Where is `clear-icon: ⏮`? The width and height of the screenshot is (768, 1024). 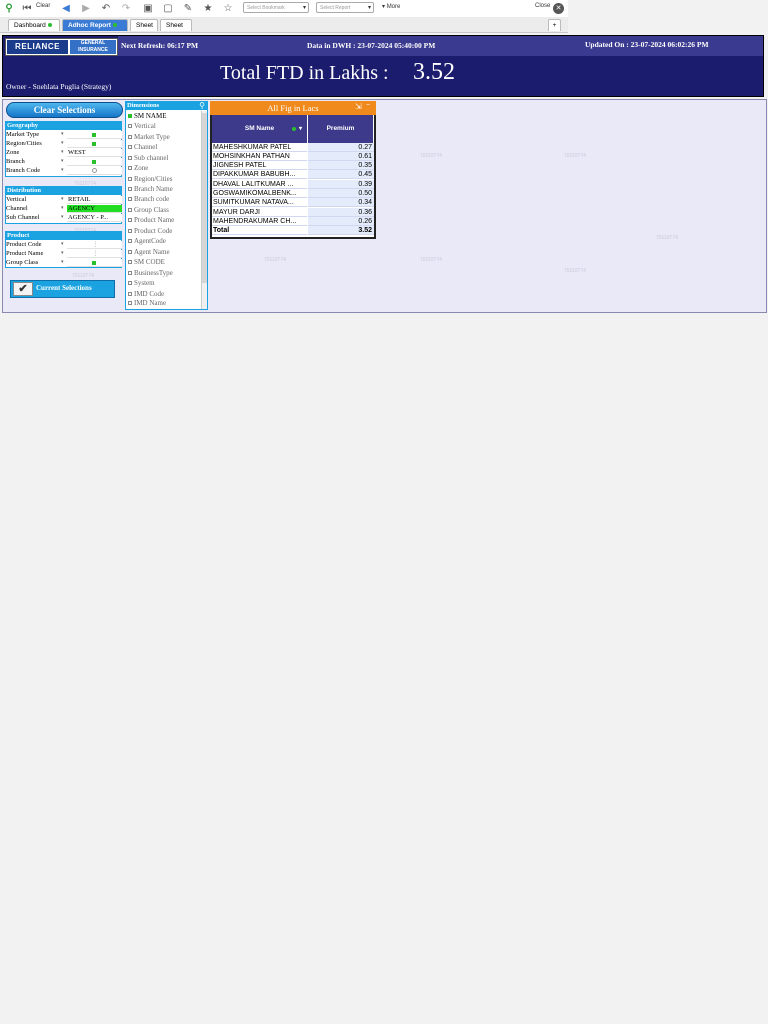 clear-icon: ⏮ is located at coordinates (27, 8).